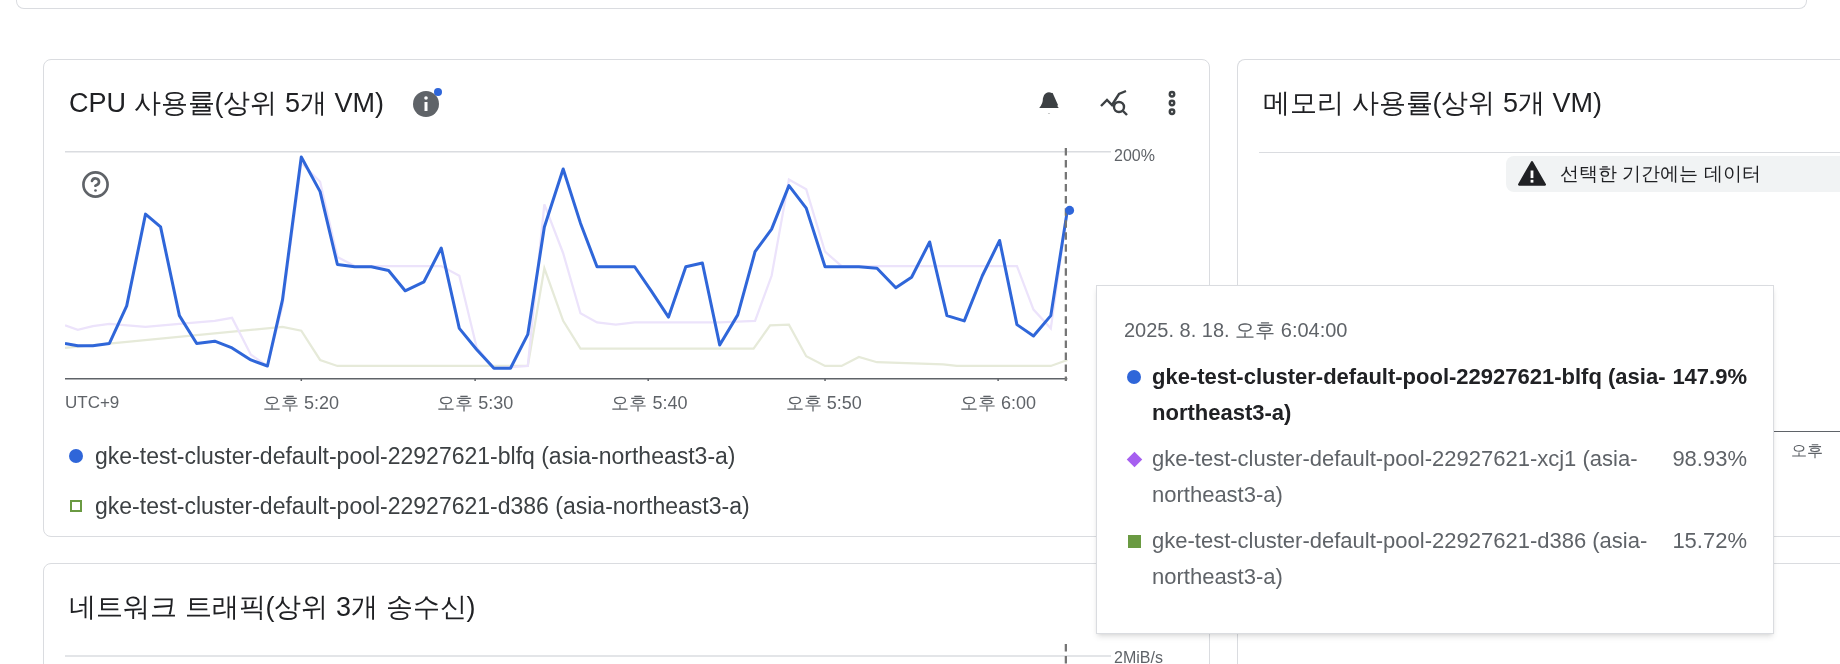 The height and width of the screenshot is (664, 1840). Describe the element at coordinates (1070, 210) in the screenshot. I see `data-point` at that location.